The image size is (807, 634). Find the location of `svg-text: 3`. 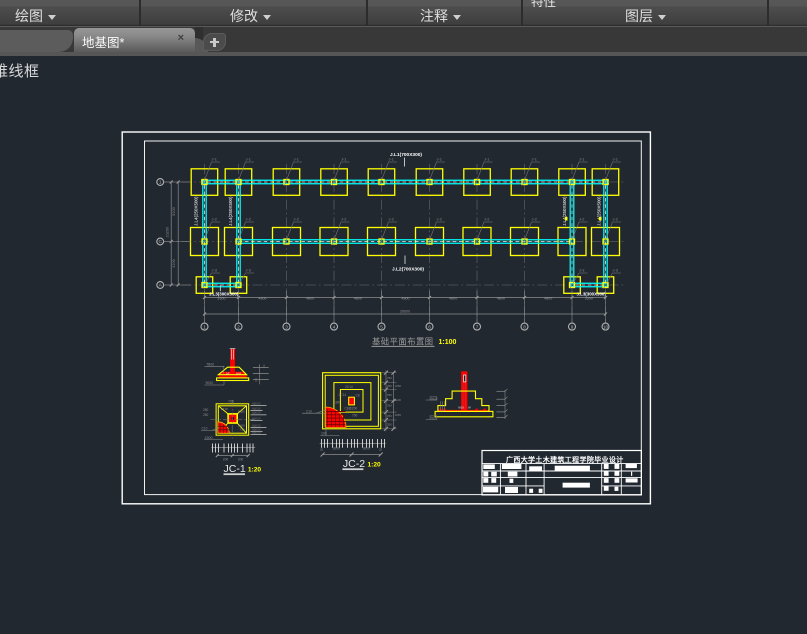

svg-text: 3 is located at coordinates (286, 326).